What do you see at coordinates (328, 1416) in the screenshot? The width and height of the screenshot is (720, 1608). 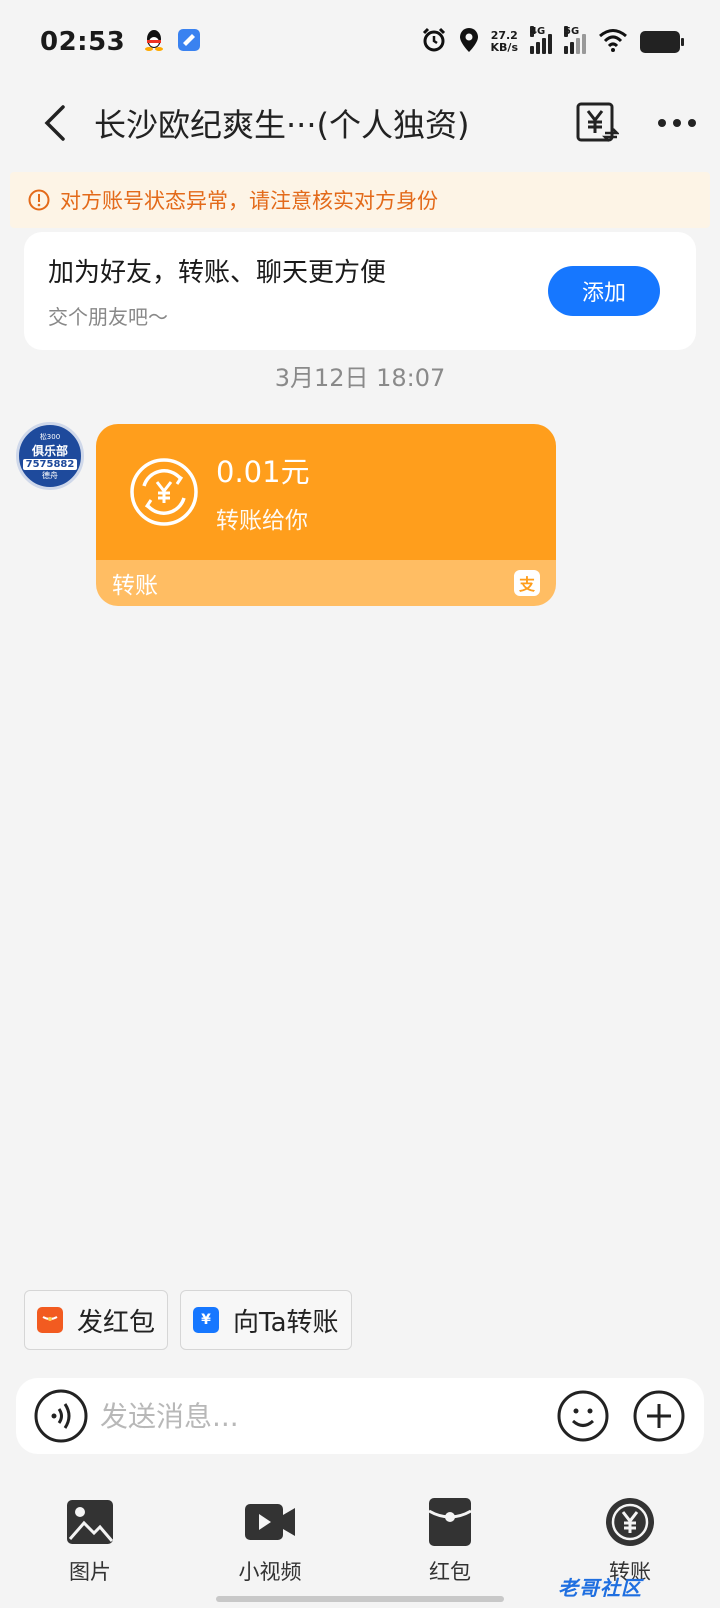 I see `message-input` at bounding box center [328, 1416].